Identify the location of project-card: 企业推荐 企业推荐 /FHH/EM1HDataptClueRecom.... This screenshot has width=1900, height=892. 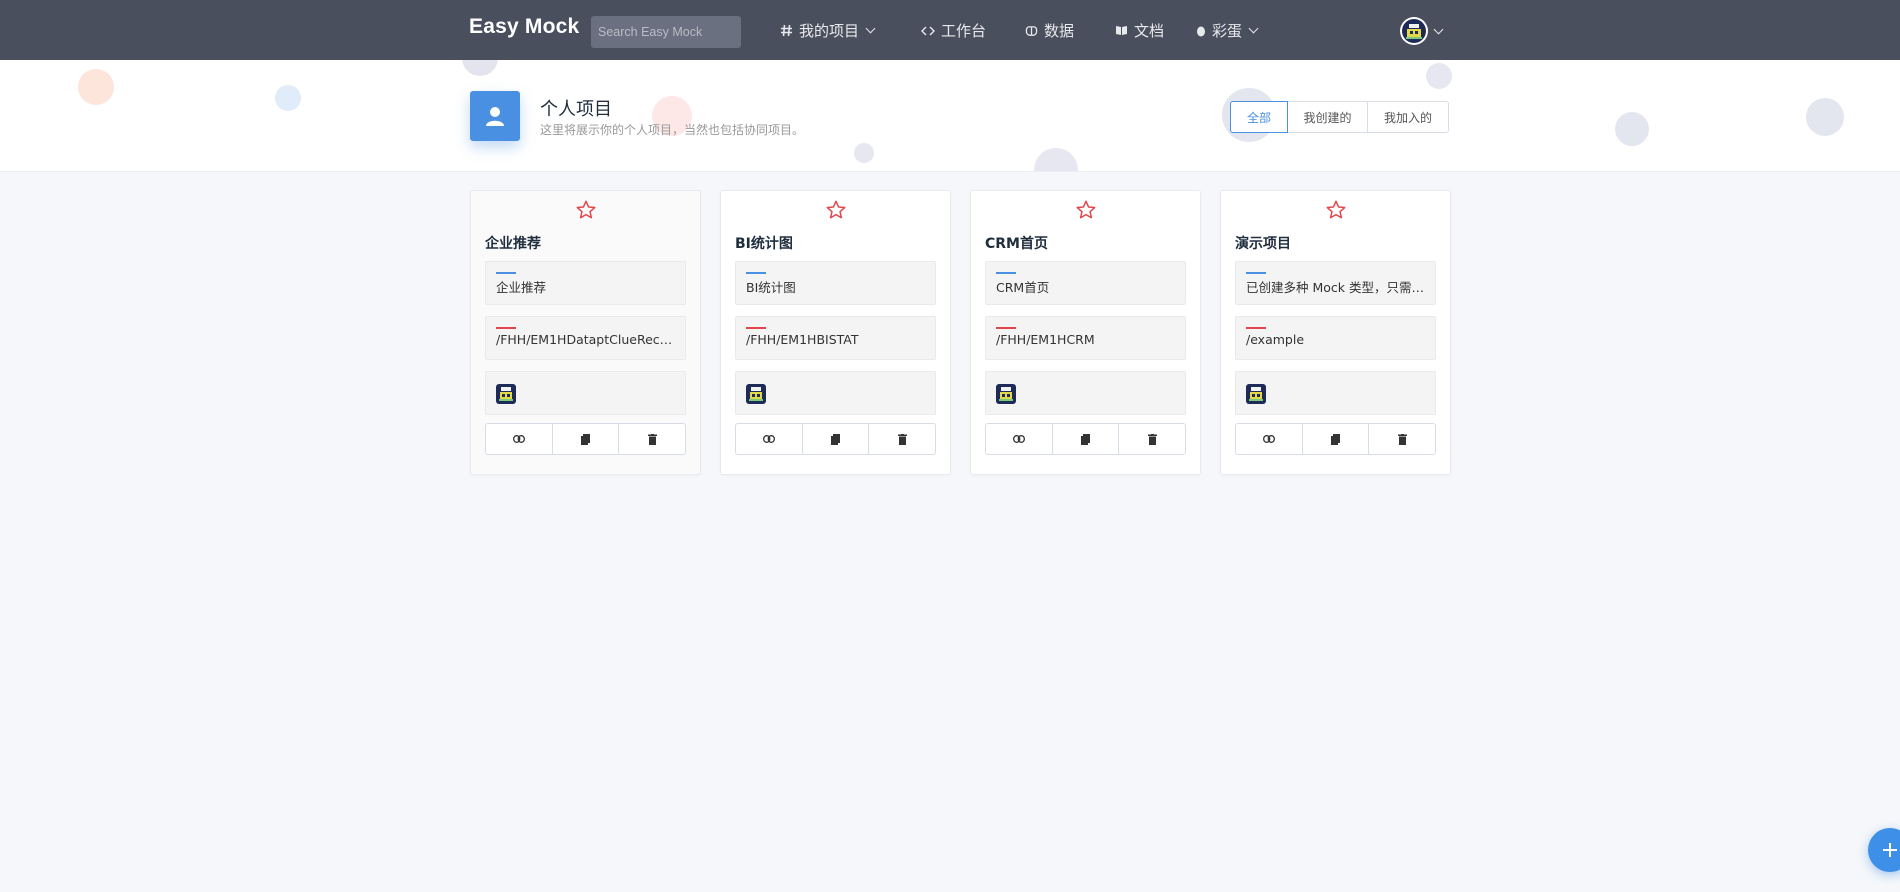
(585, 332).